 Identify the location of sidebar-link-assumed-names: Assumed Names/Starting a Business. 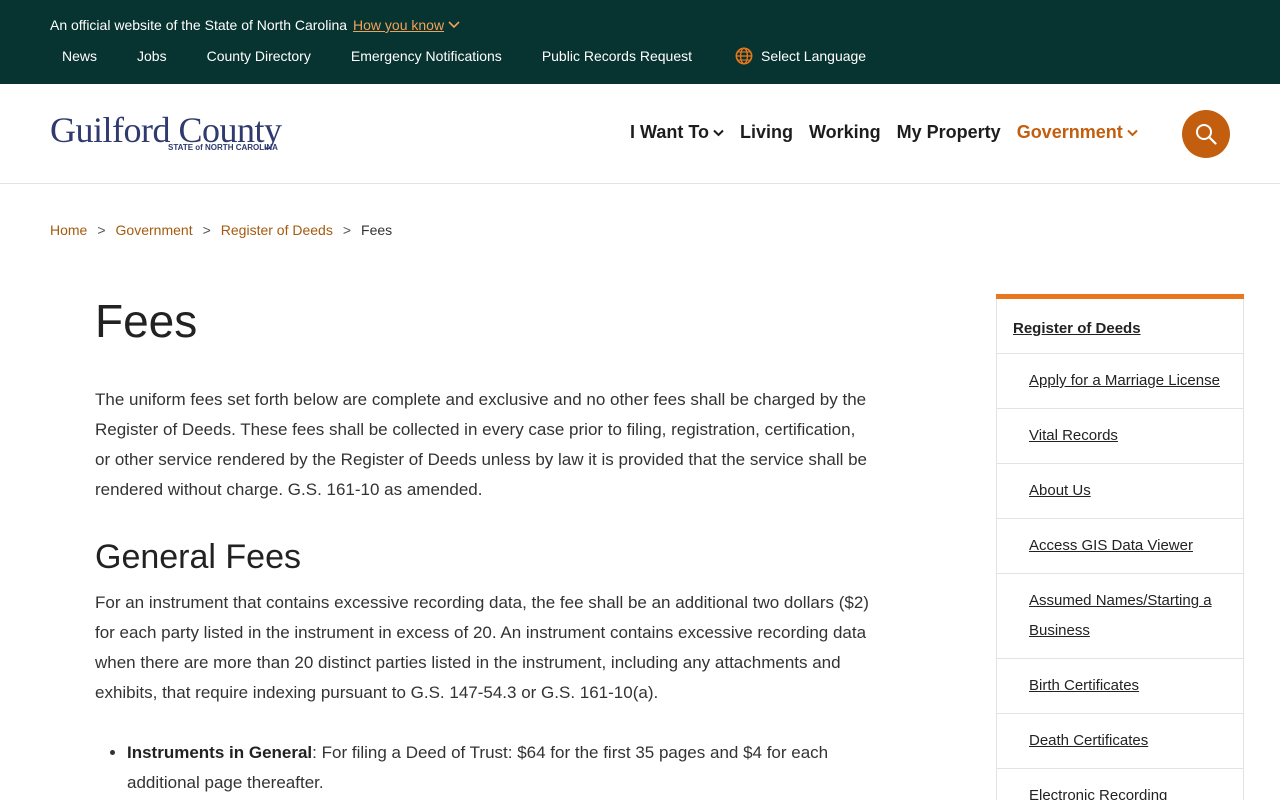
(1120, 615).